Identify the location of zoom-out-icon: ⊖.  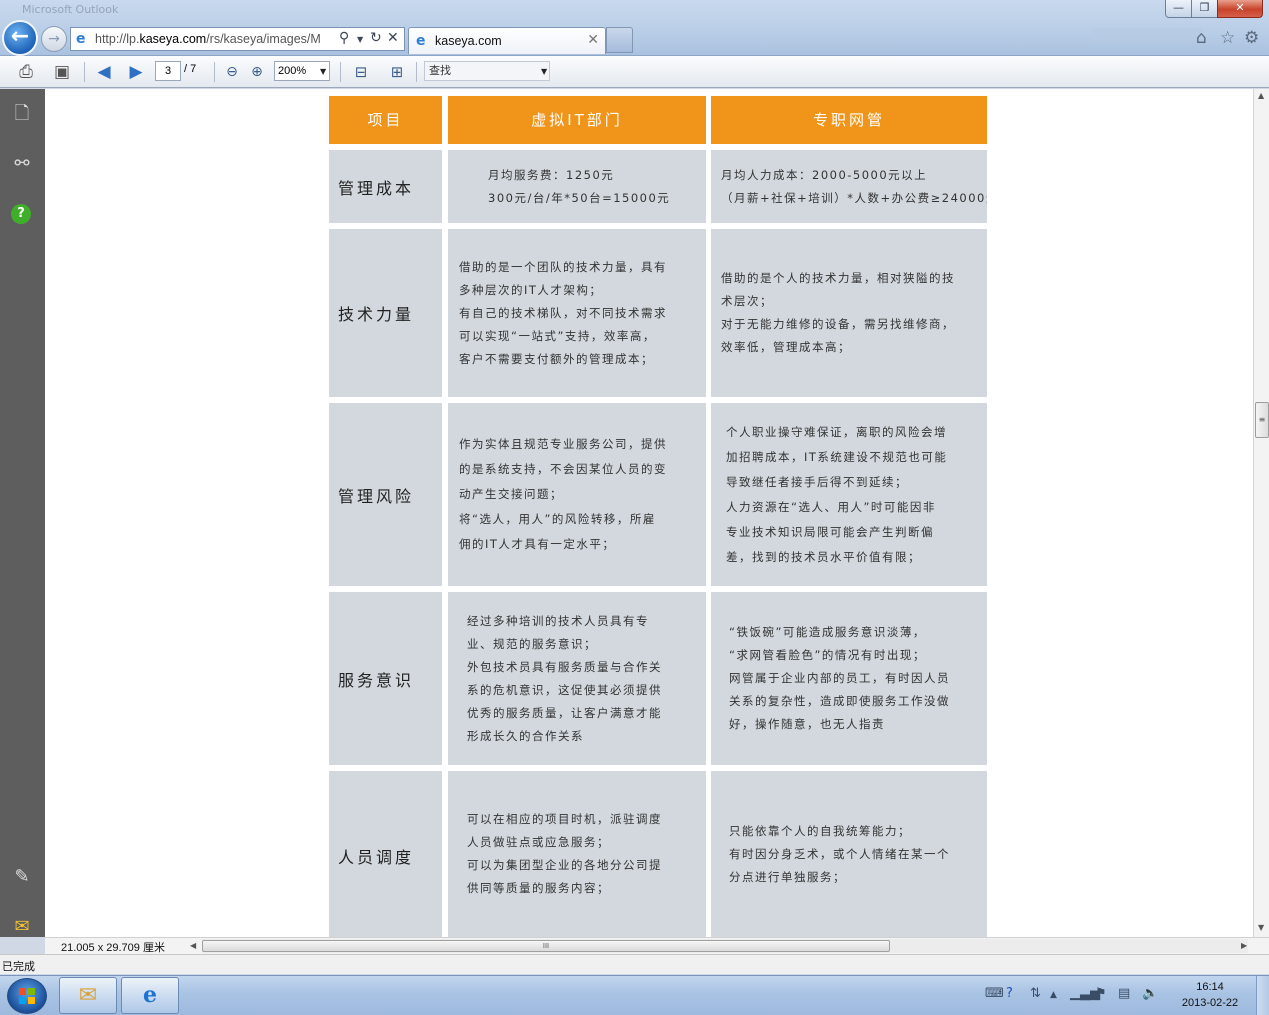
(232, 72).